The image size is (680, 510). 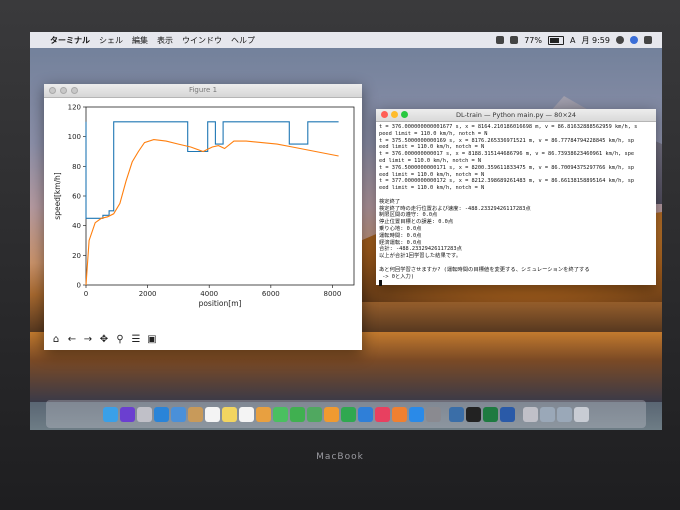 I want to click on y-tick-label: 20, so click(x=76, y=256).